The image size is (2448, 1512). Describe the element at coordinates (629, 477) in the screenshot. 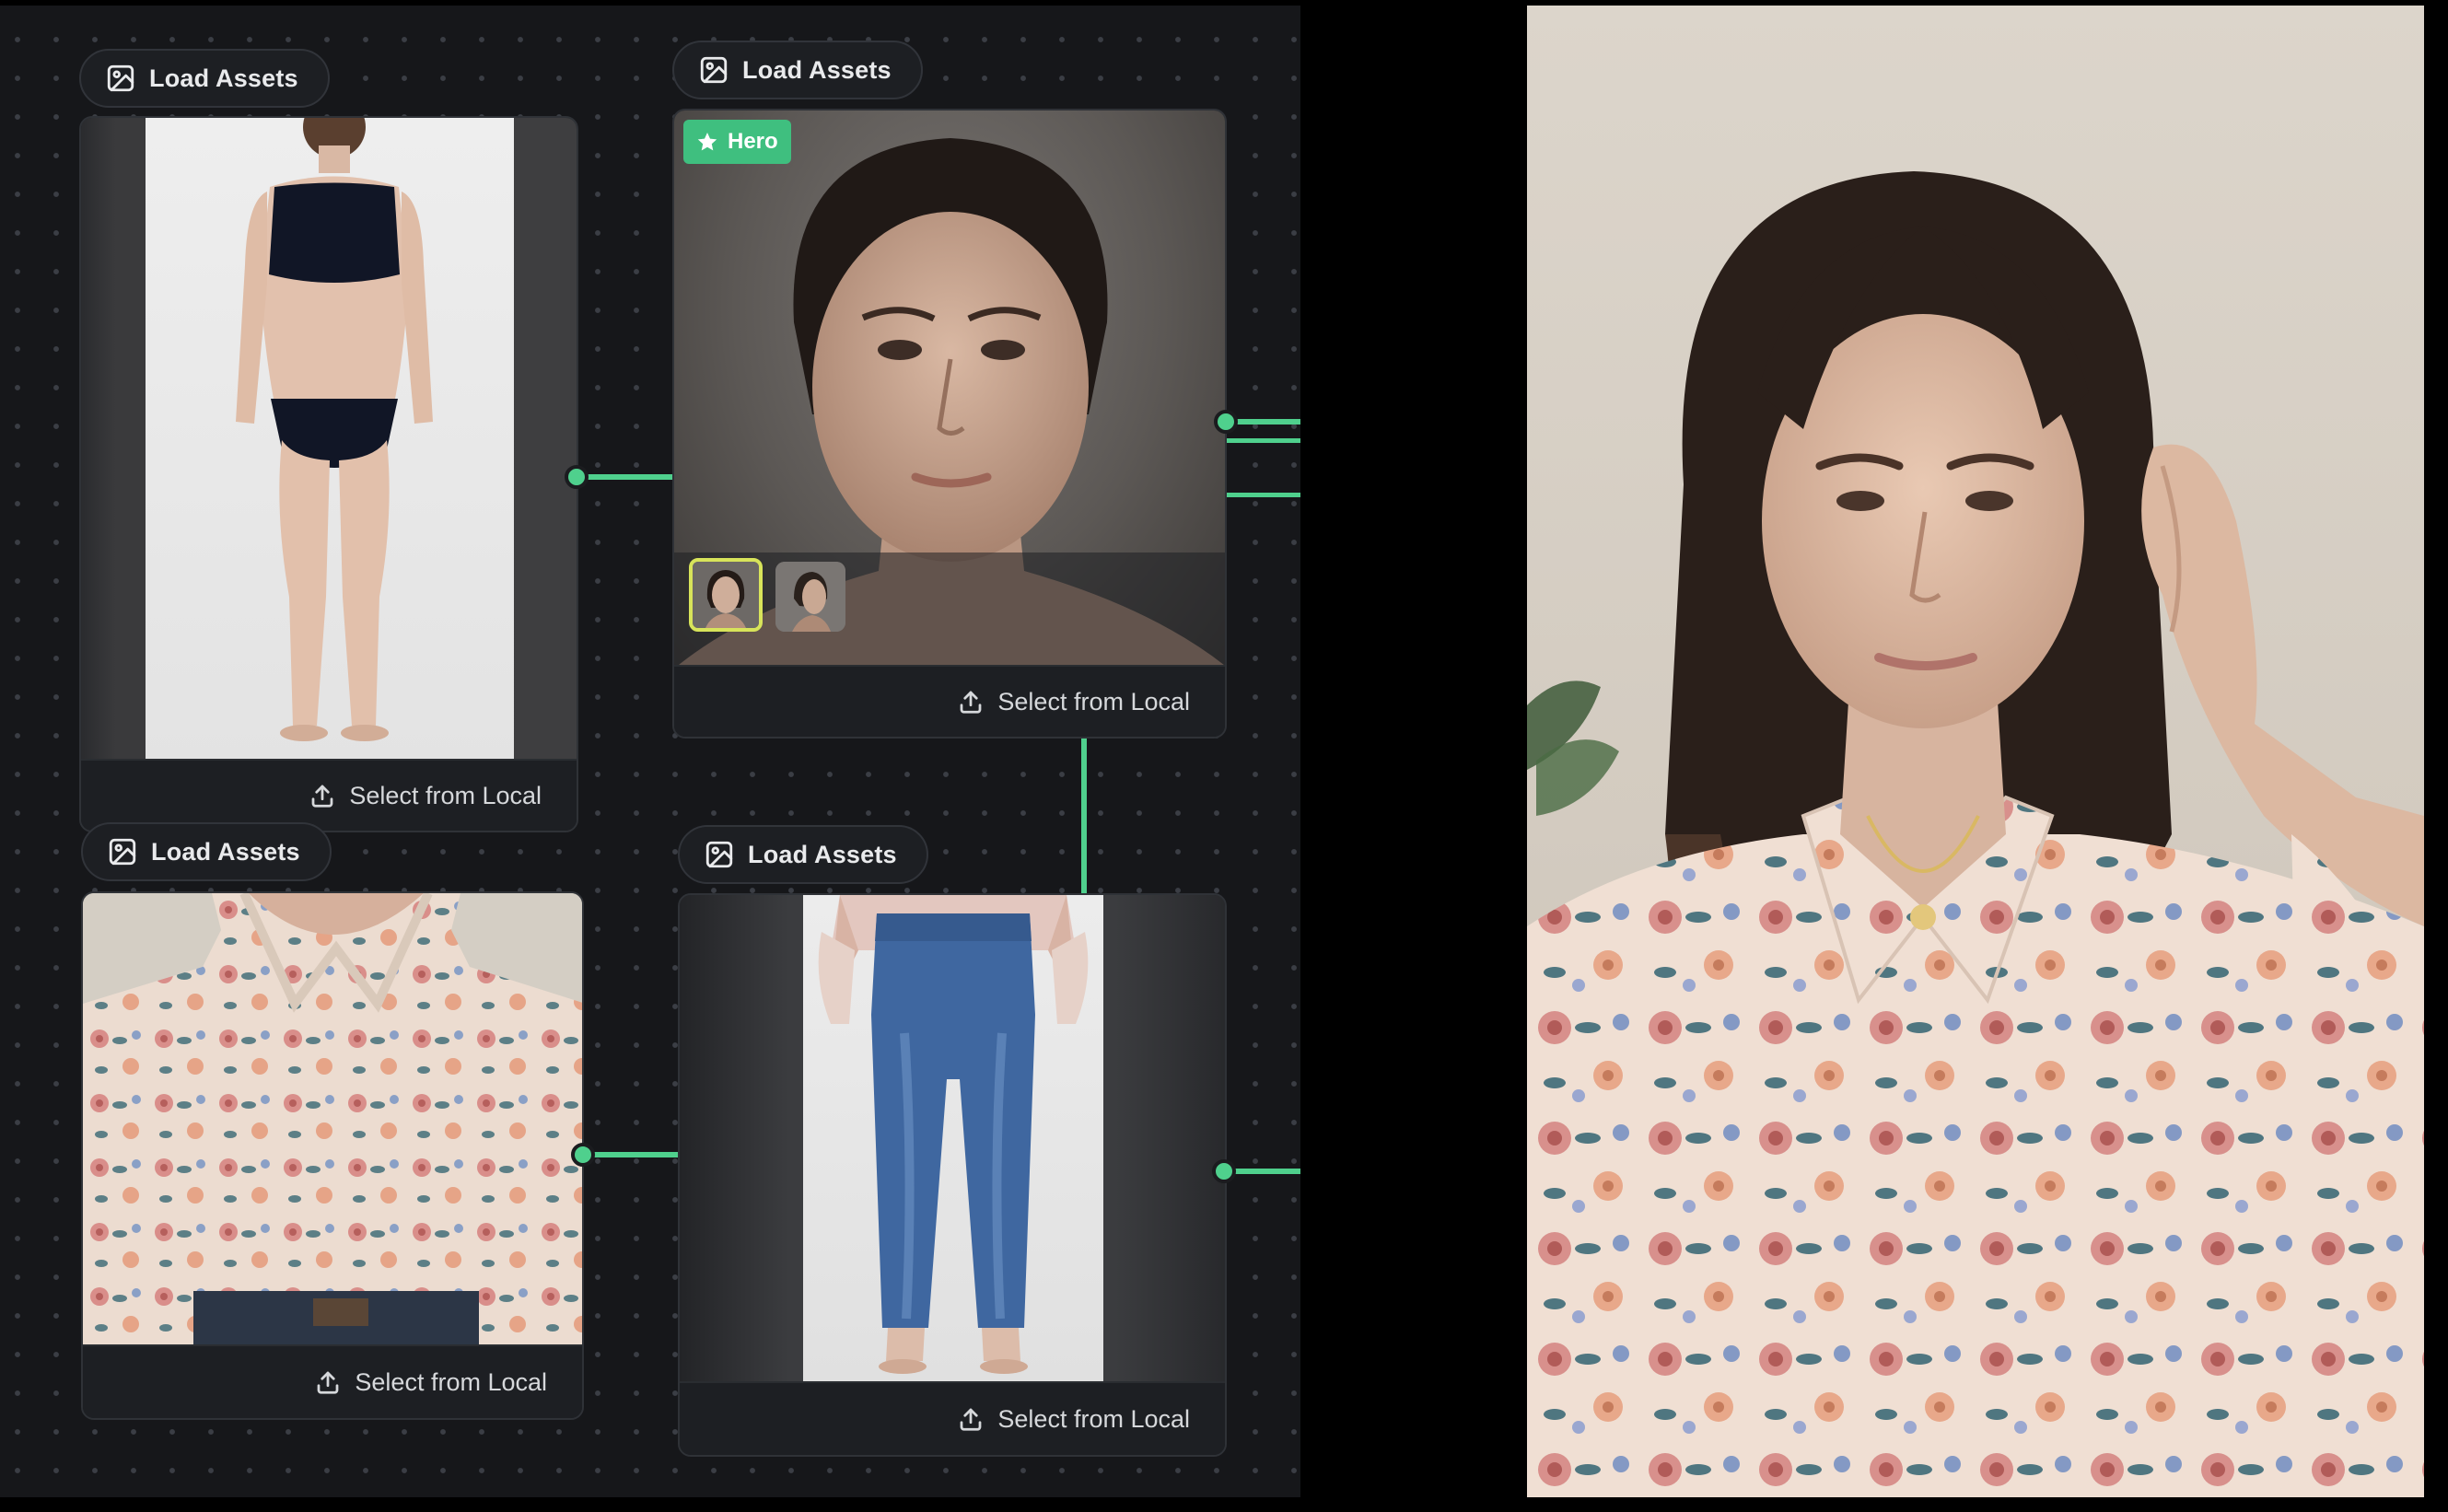

I see `wire-body-to-face` at that location.